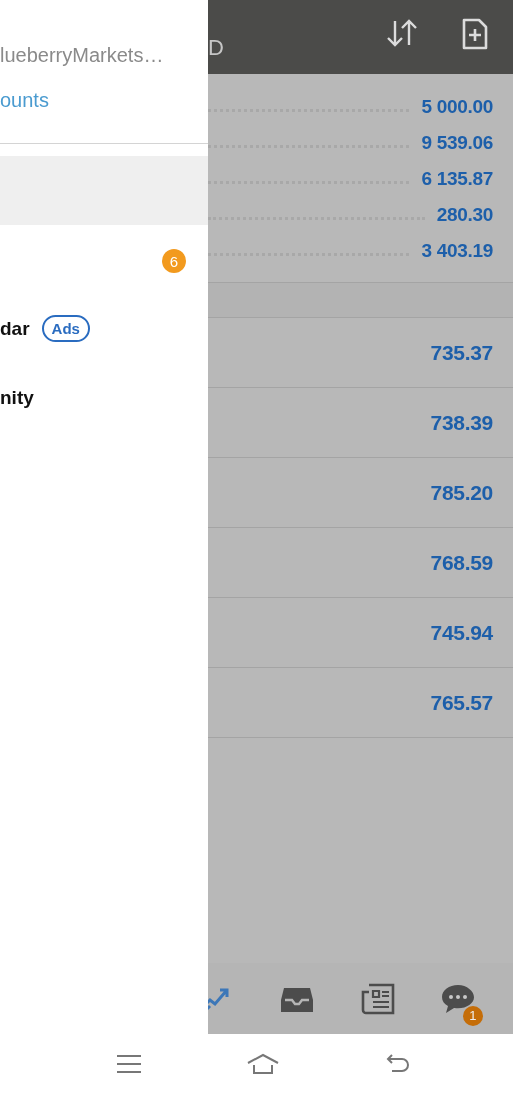 This screenshot has width=513, height=1094. I want to click on newspaper-icon, so click(377, 998).